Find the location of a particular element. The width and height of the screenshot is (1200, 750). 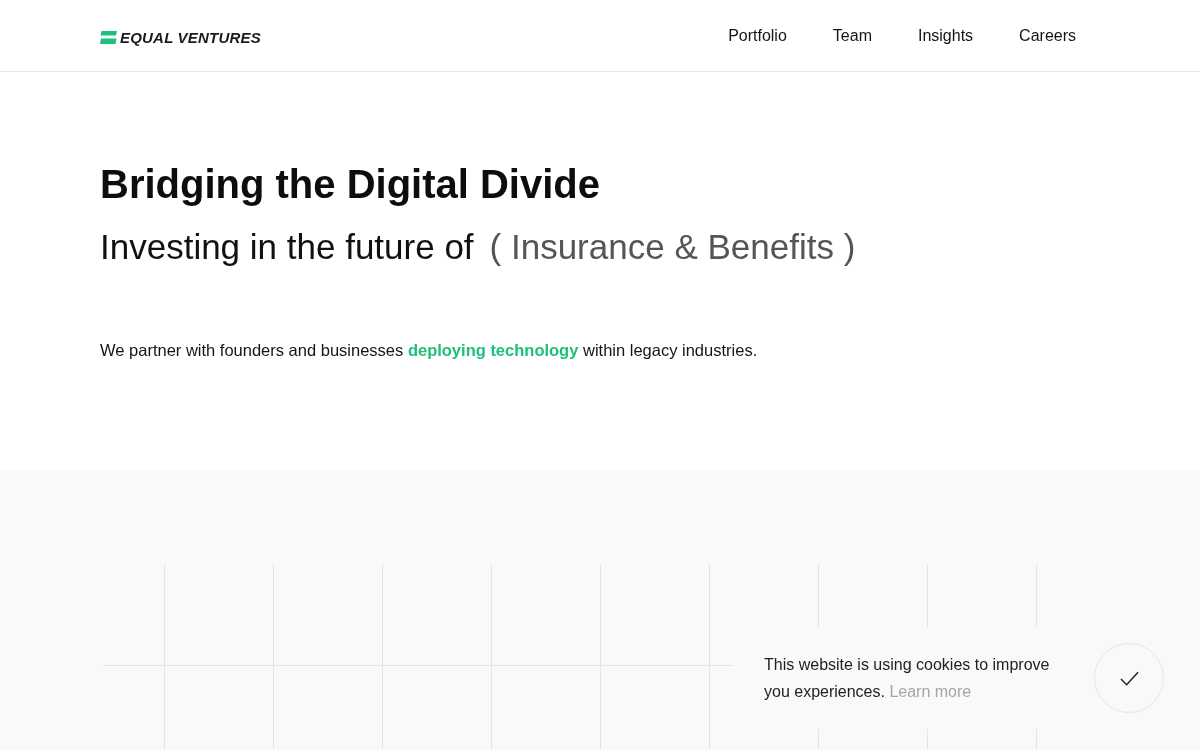

hero-description: We partner with founders and businesses deploying technology within legacy industries. is located at coordinates (429, 350).